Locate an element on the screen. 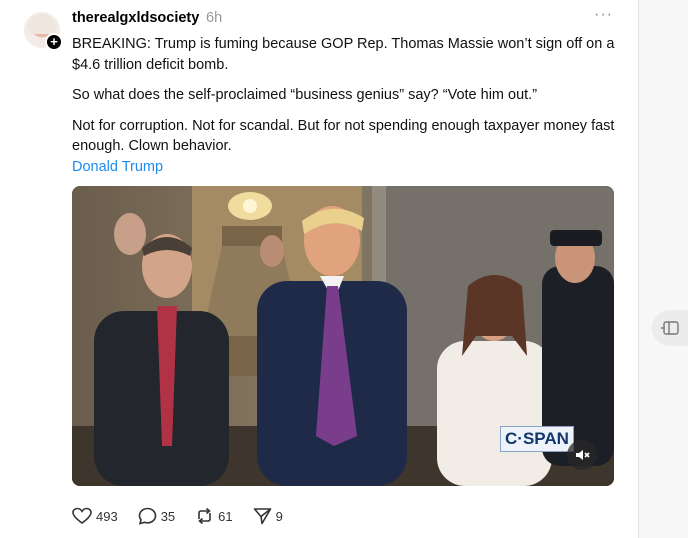 This screenshot has width=688, height=538. share-button: 9 is located at coordinates (268, 516).